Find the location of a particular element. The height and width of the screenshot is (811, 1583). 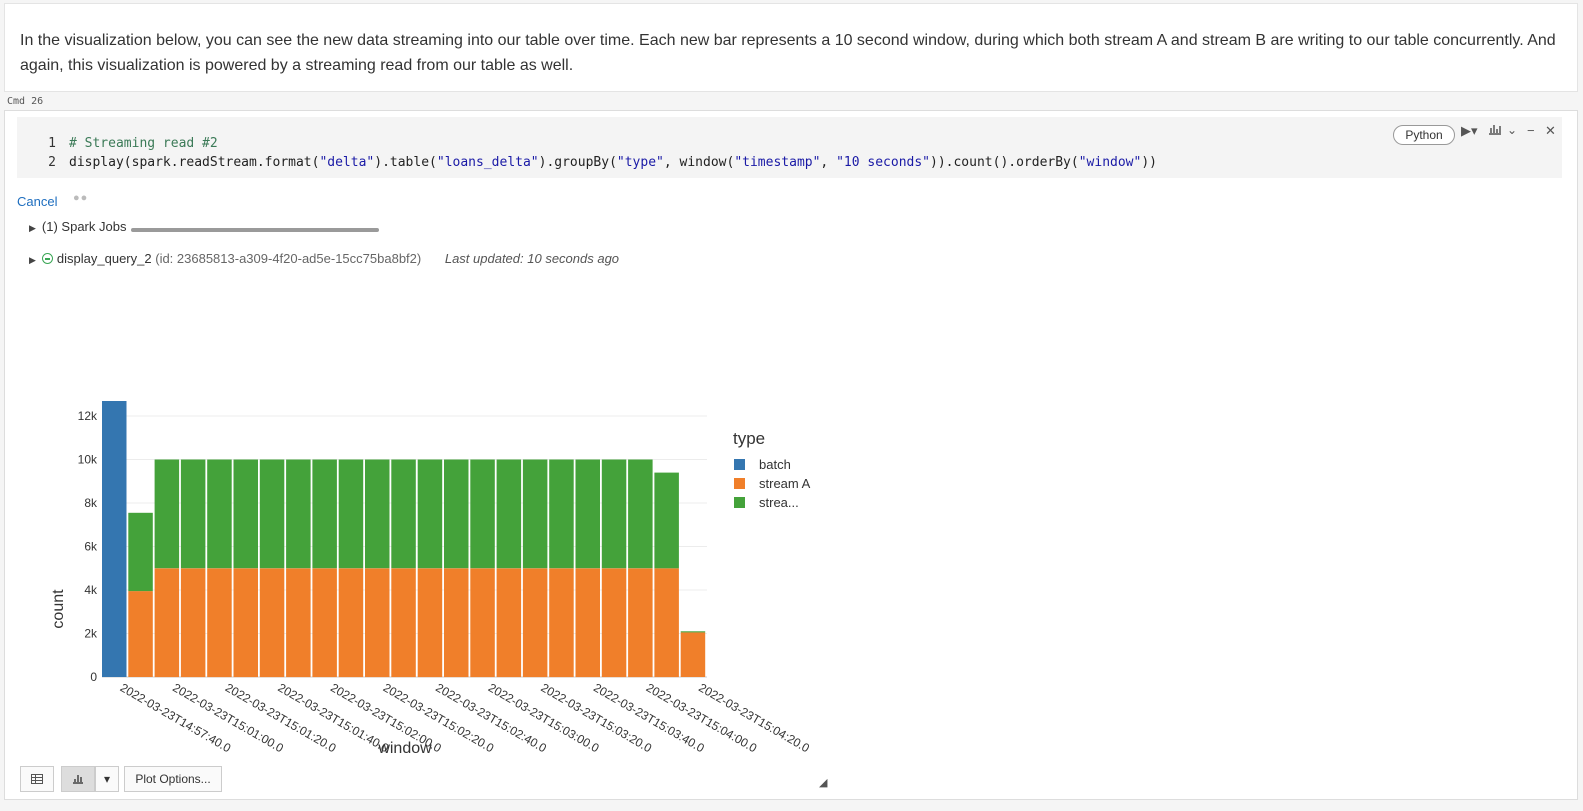

language-selector: Python is located at coordinates (1424, 135).